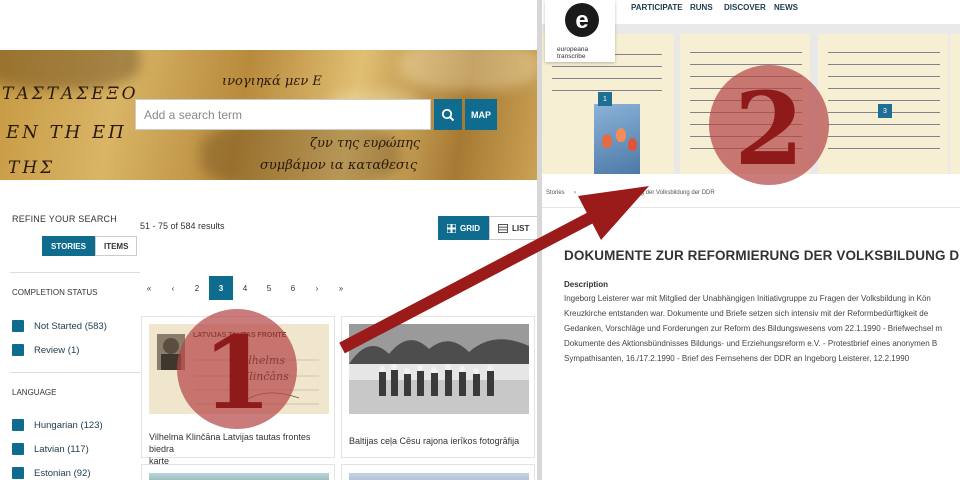 The image size is (960, 480). I want to click on completion-status-title: COMPLETION STATUS, so click(55, 292).